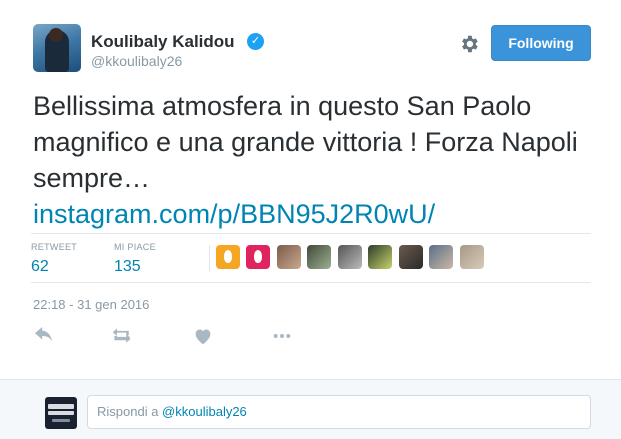  I want to click on like-stat: MI PIACE 135, so click(135, 259).